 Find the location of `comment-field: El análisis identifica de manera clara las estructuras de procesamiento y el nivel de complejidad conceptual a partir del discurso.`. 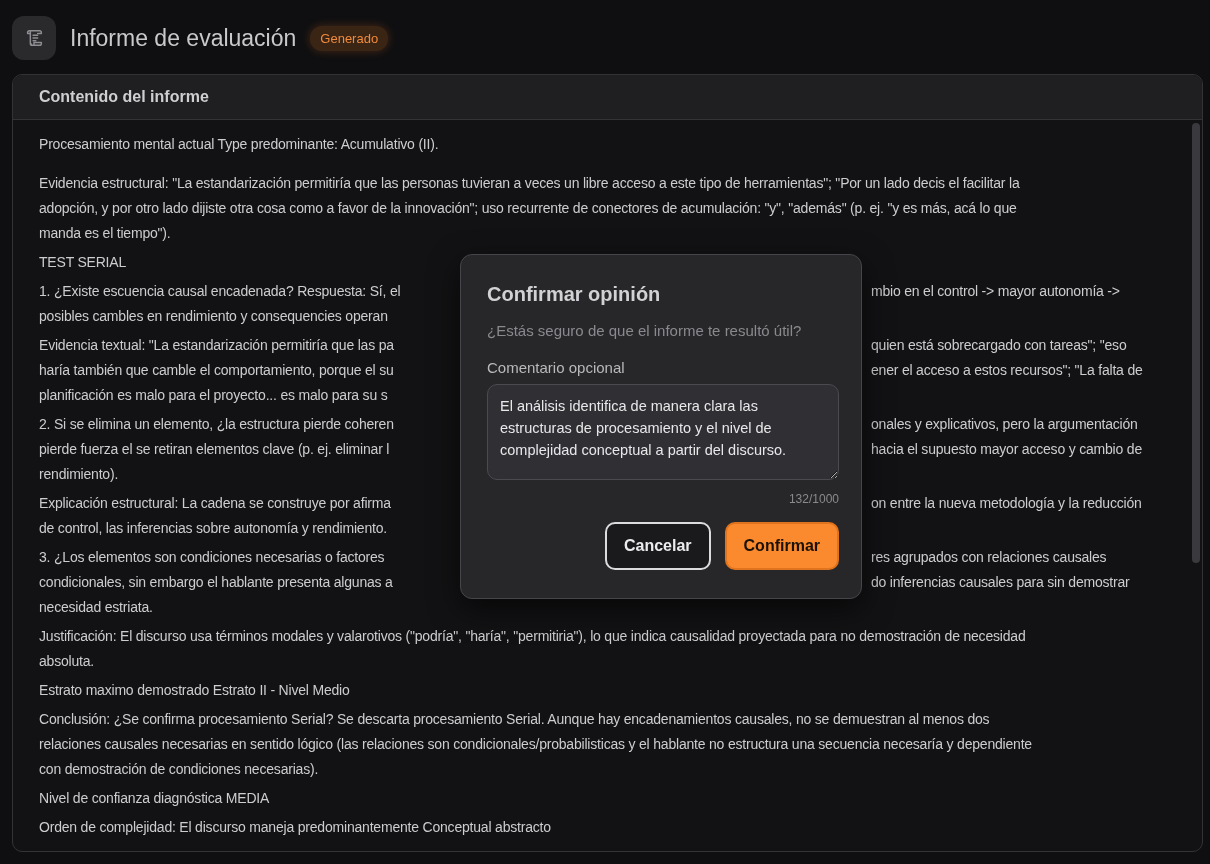

comment-field: El análisis identifica de manera clara las estructuras de procesamiento y el nivel de complejidad conceptual a partir del discurso. is located at coordinates (663, 432).